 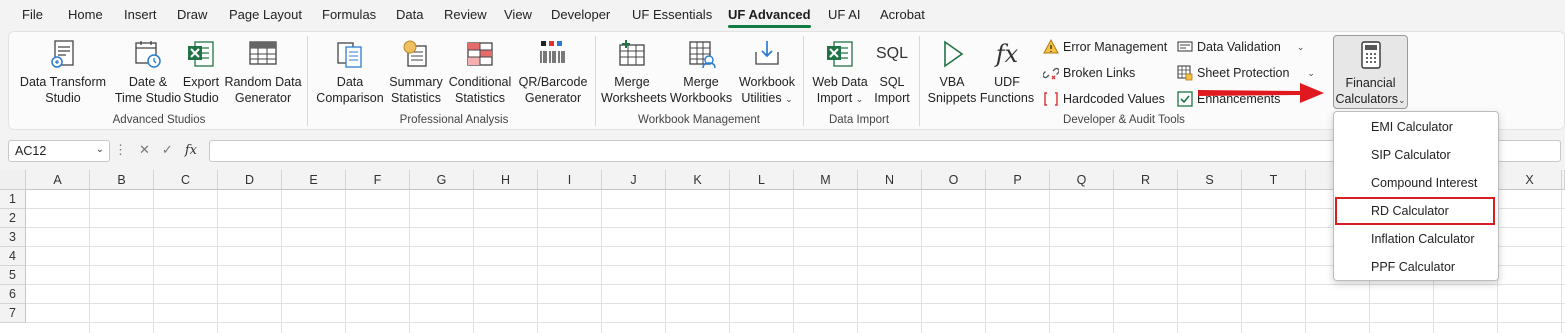 What do you see at coordinates (140, 14) in the screenshot?
I see `tab-insert: Insert` at bounding box center [140, 14].